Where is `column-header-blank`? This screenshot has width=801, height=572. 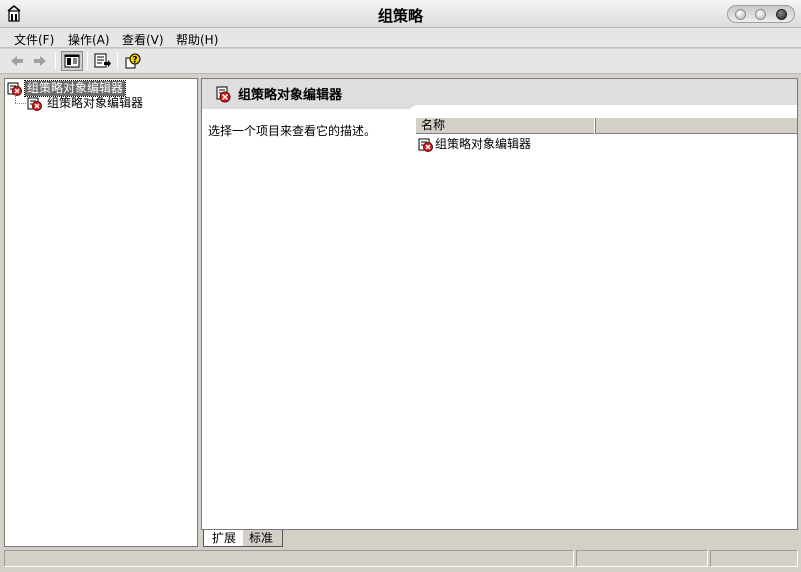 column-header-blank is located at coordinates (697, 126).